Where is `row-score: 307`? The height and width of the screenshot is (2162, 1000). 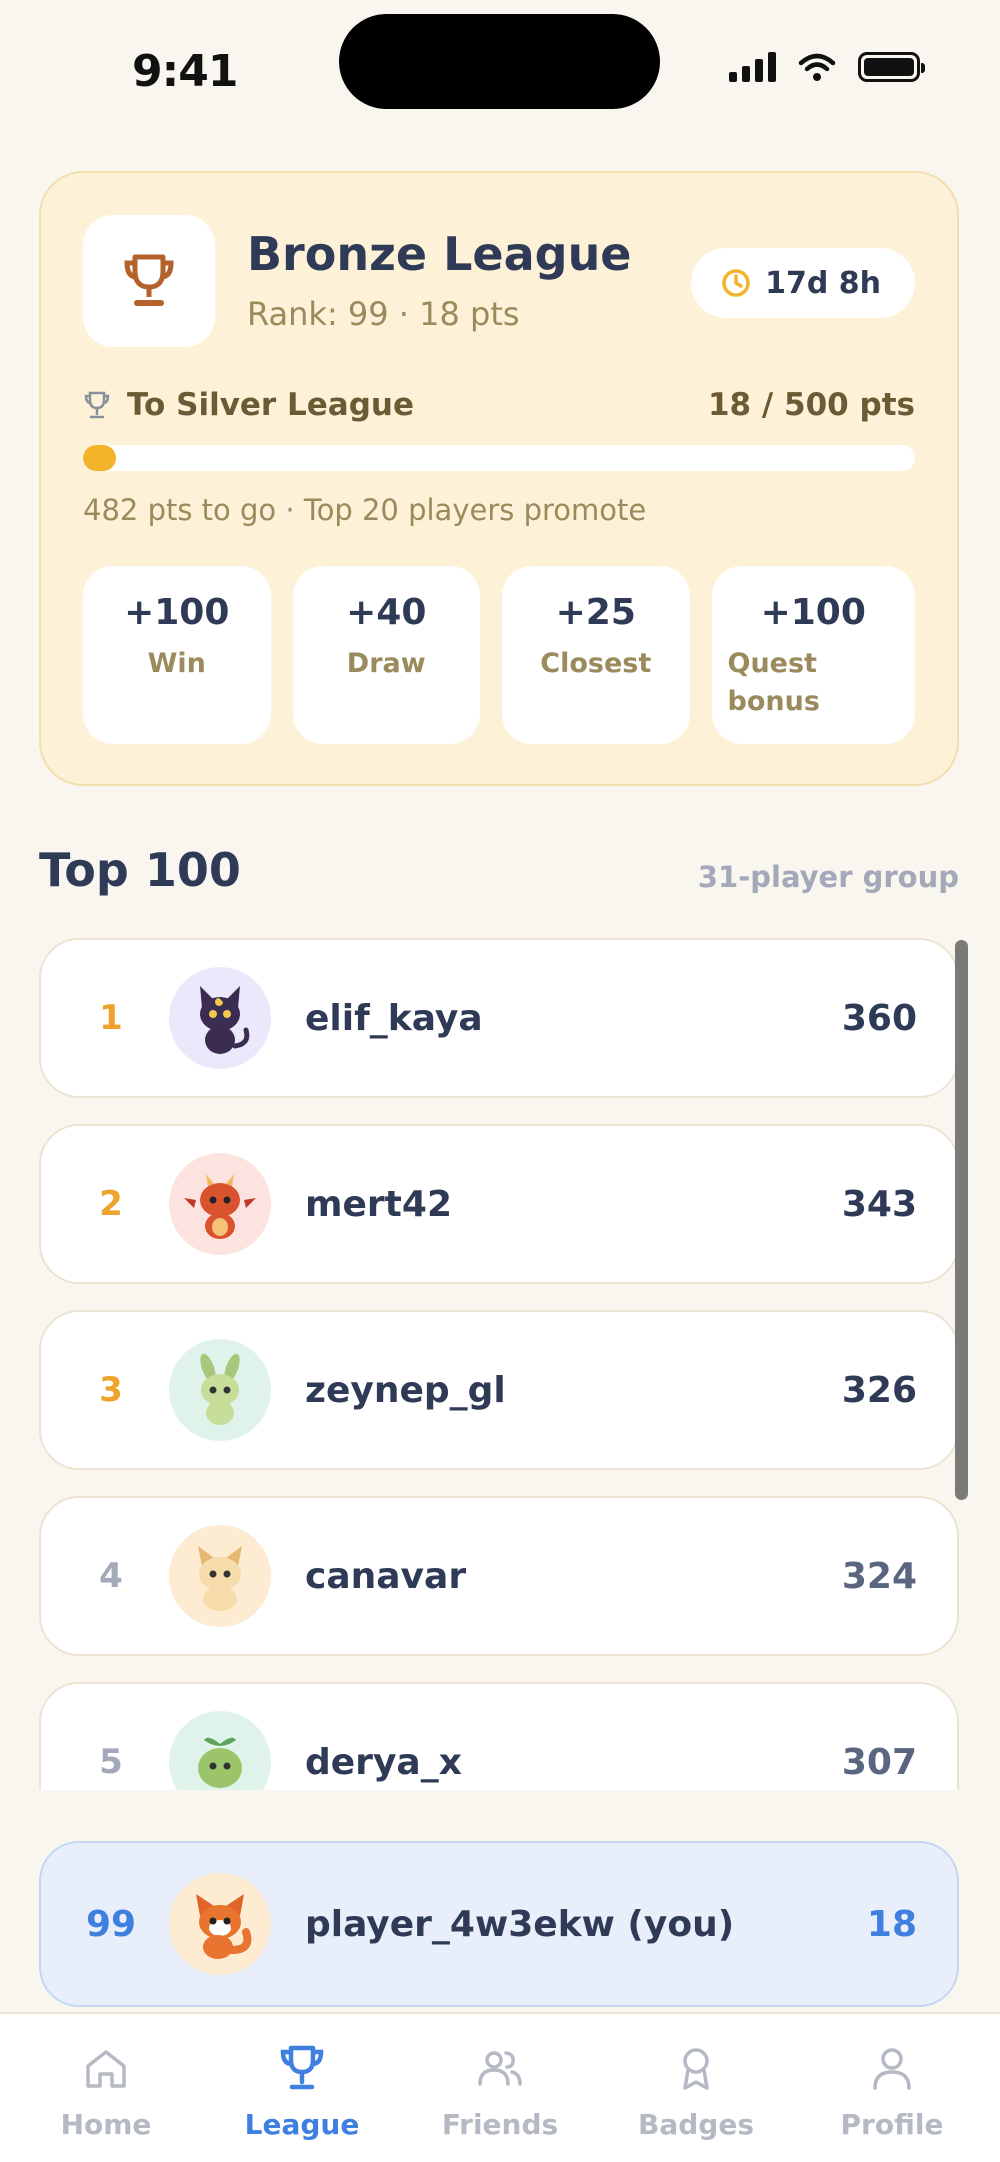 row-score: 307 is located at coordinates (879, 1762).